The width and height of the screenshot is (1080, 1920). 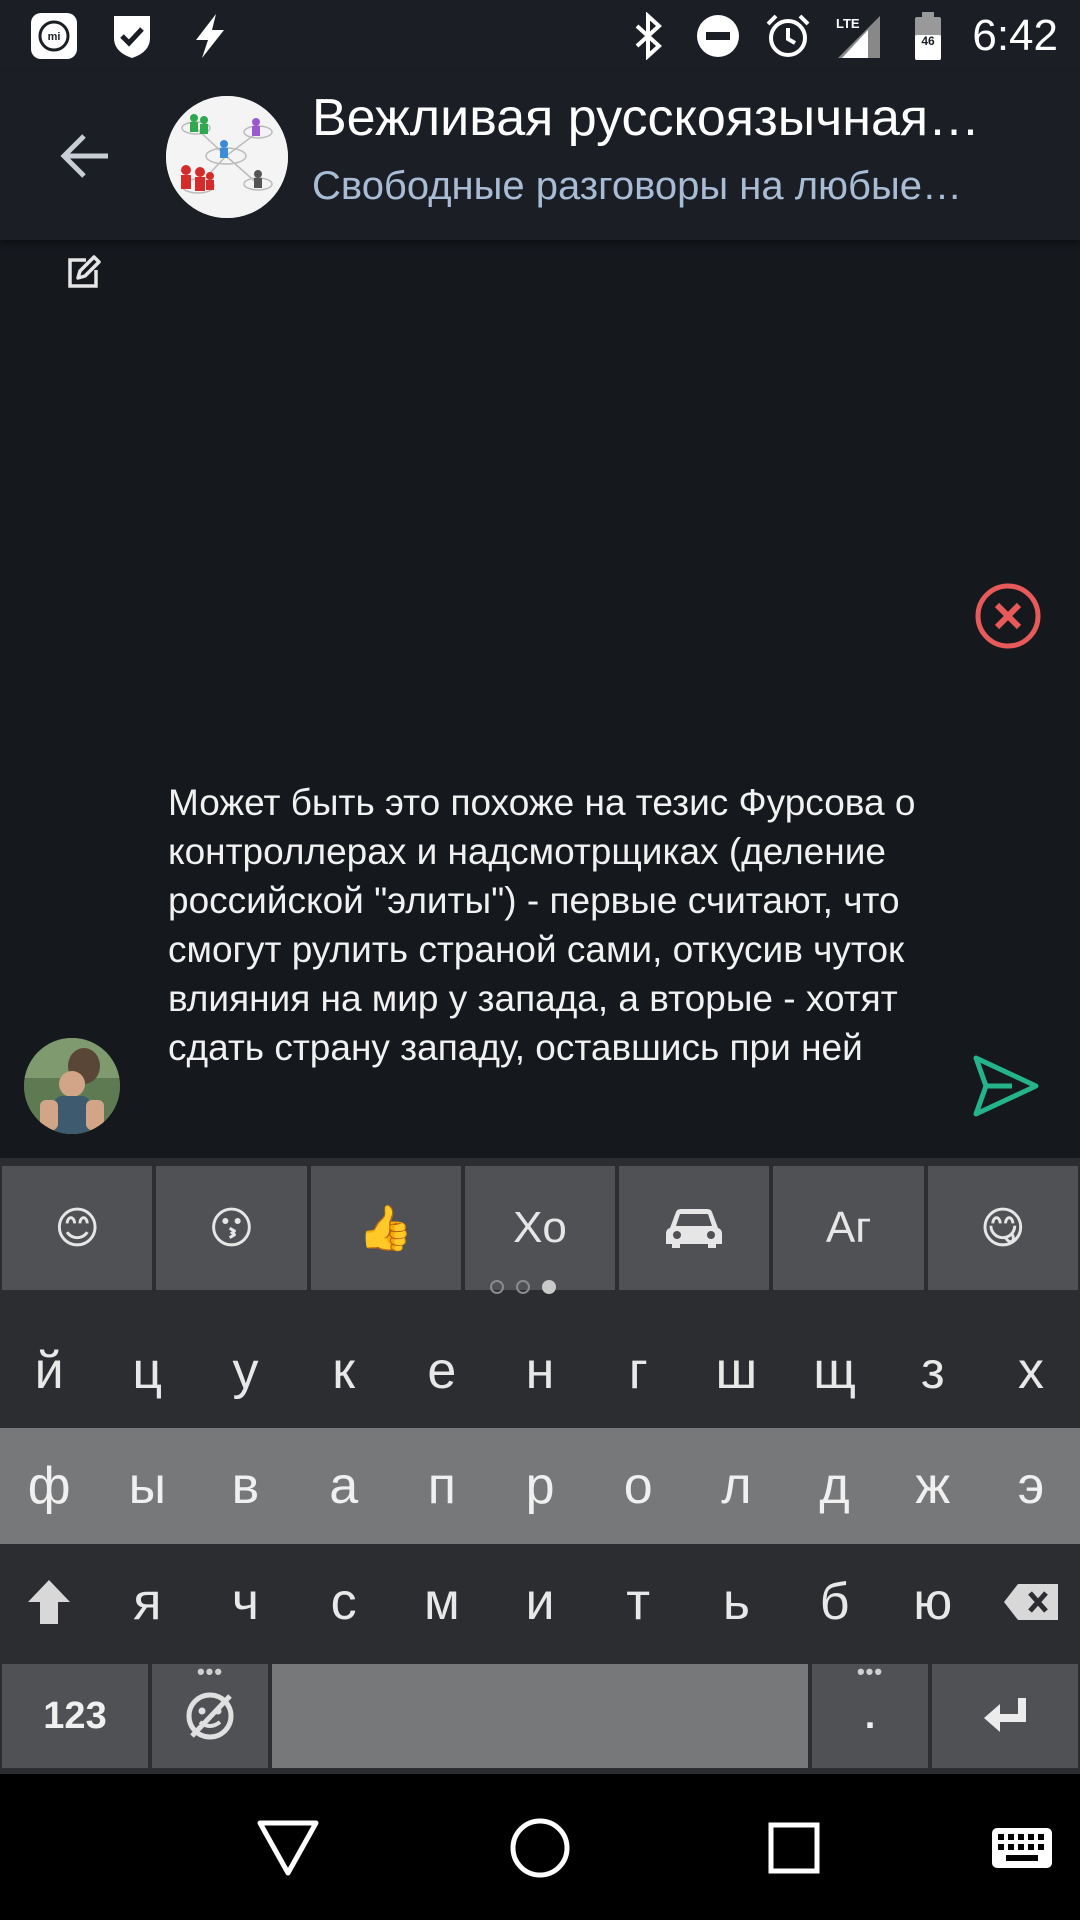 I want to click on nav-home-button, so click(x=540, y=1848).